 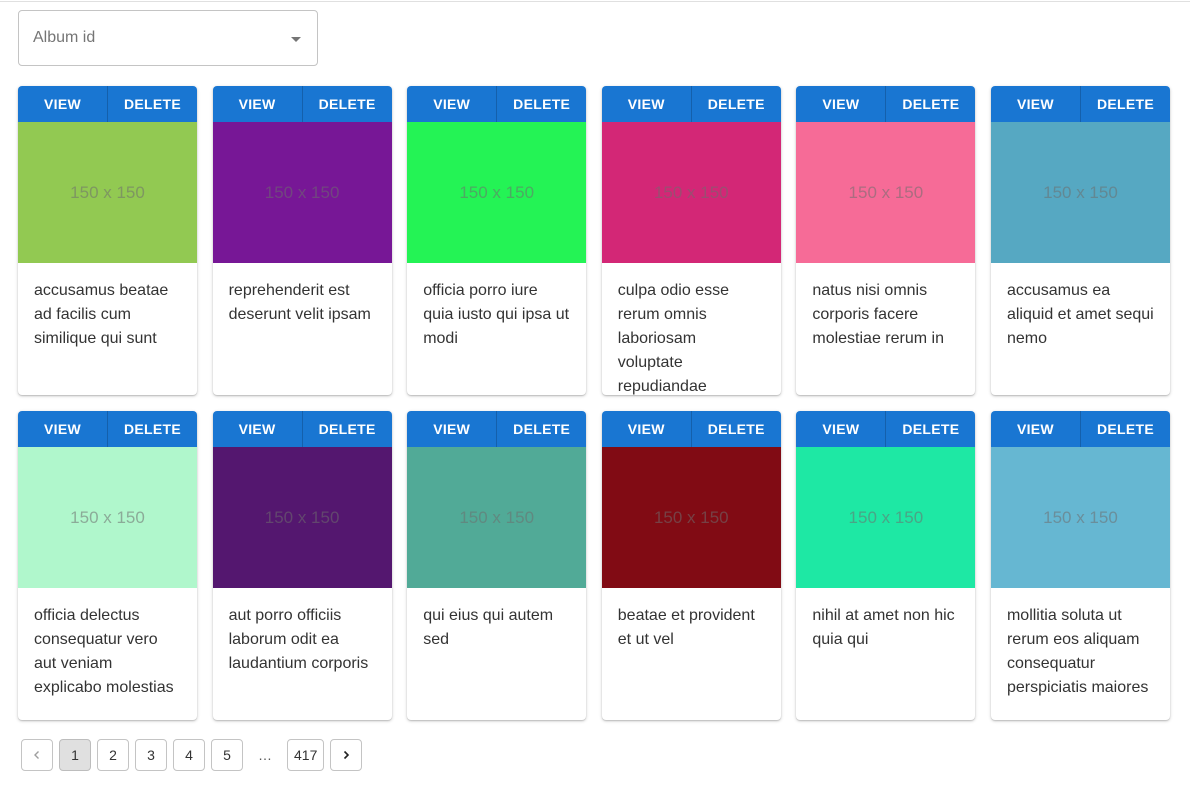 What do you see at coordinates (75, 755) in the screenshot?
I see `page-button: 1` at bounding box center [75, 755].